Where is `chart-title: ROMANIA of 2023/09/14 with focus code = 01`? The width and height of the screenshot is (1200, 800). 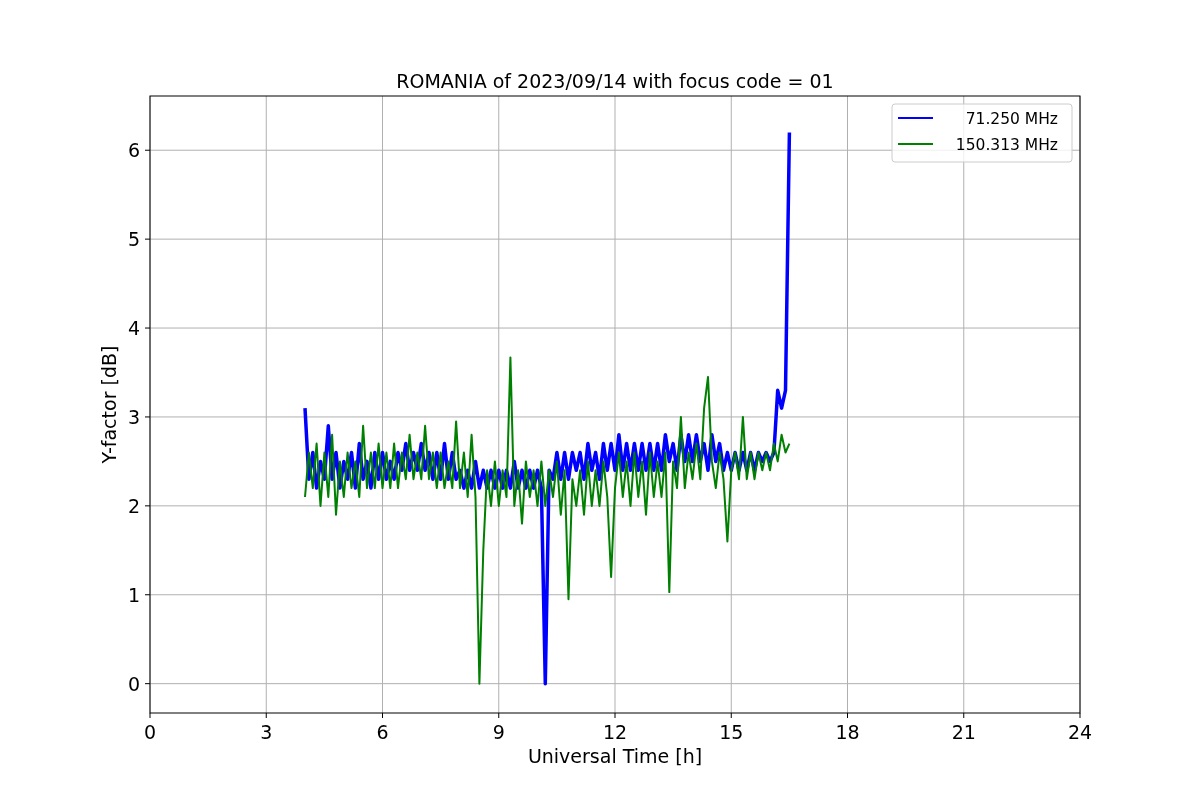
chart-title: ROMANIA of 2023/09/14 with focus code = 01 is located at coordinates (615, 81).